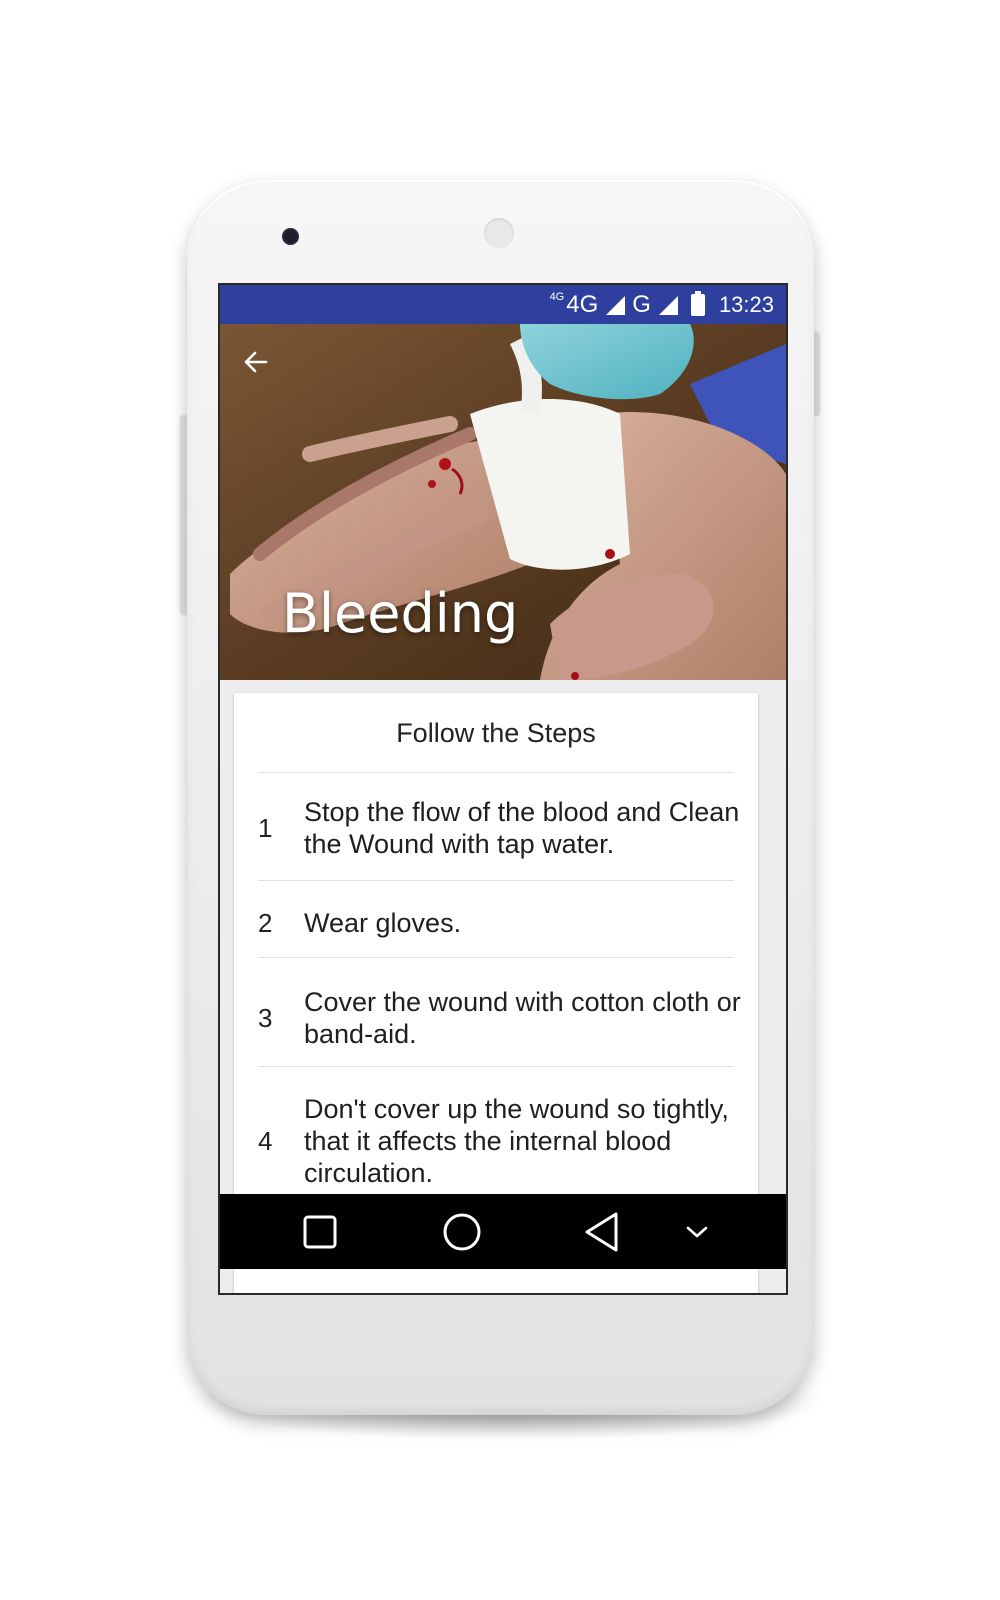 Image resolution: width=1000 pixels, height=1600 pixels. I want to click on hide-nav-button, so click(697, 1231).